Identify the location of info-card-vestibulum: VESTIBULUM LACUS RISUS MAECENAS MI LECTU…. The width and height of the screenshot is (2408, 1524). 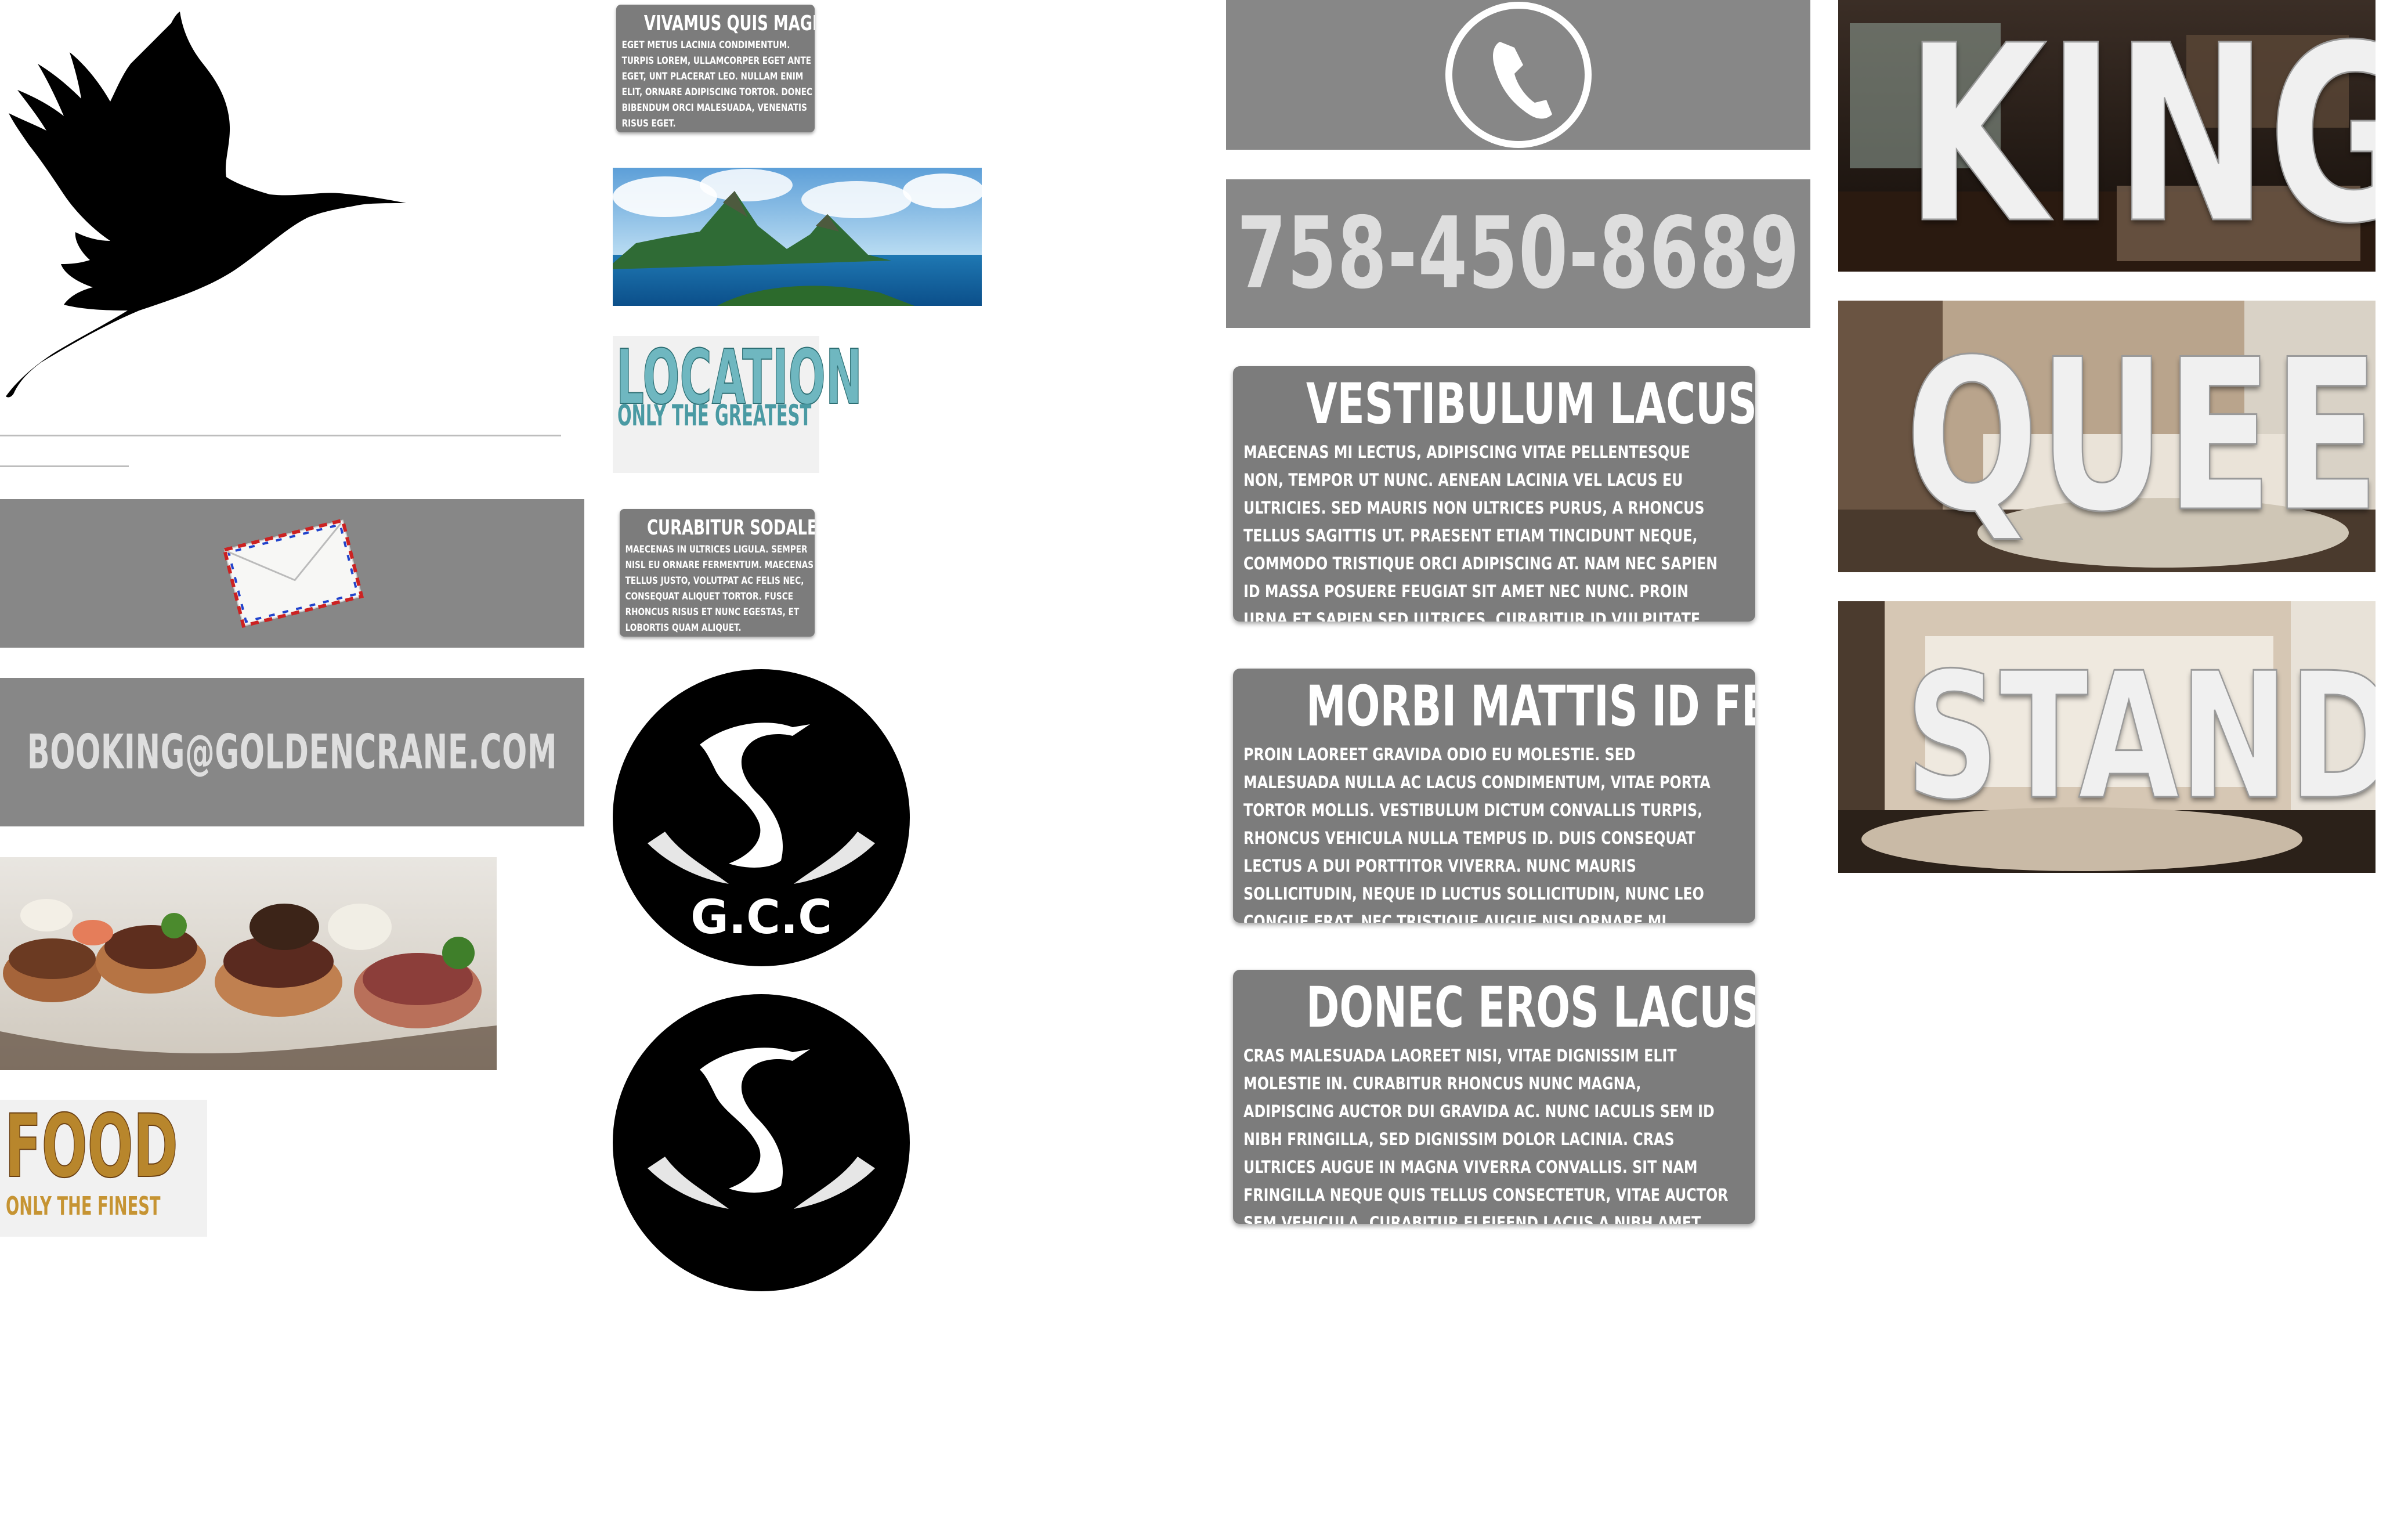
(1494, 494).